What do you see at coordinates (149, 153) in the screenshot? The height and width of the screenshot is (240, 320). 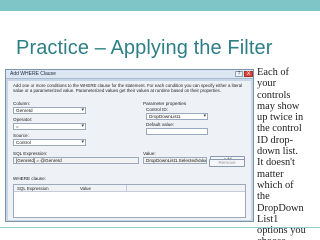 I see `value-label: Value:` at bounding box center [149, 153].